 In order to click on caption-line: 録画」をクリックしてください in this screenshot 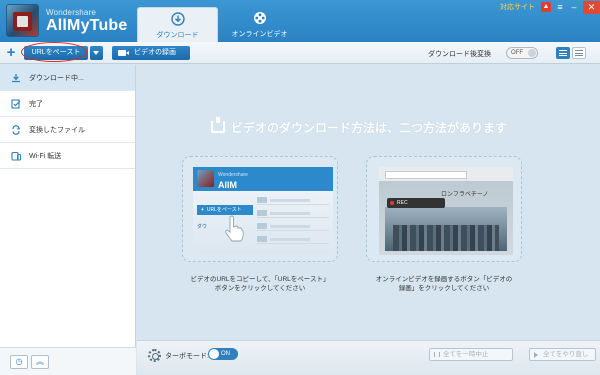, I will do `click(444, 288)`.